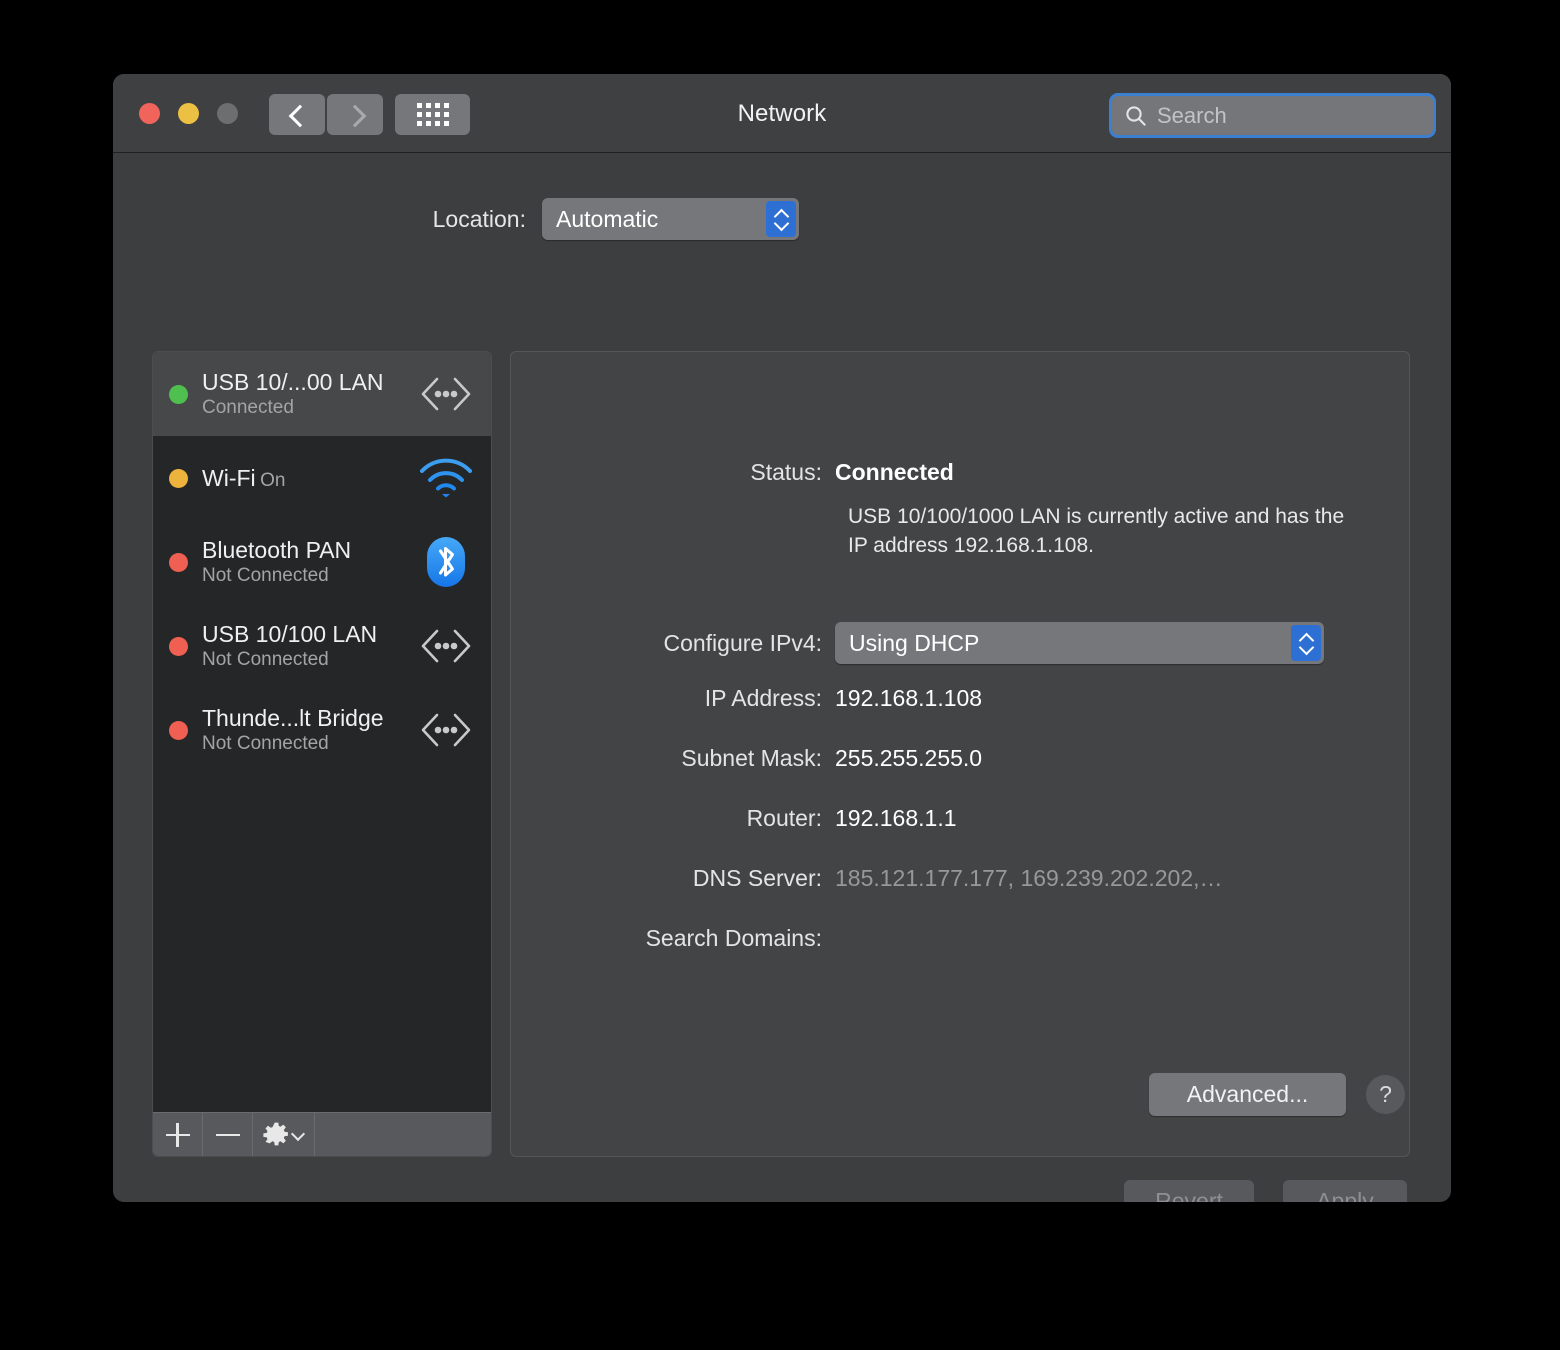 The image size is (1560, 1350). Describe the element at coordinates (751, 758) in the screenshot. I see `subnet-mask-label: Subnet Mask:` at that location.